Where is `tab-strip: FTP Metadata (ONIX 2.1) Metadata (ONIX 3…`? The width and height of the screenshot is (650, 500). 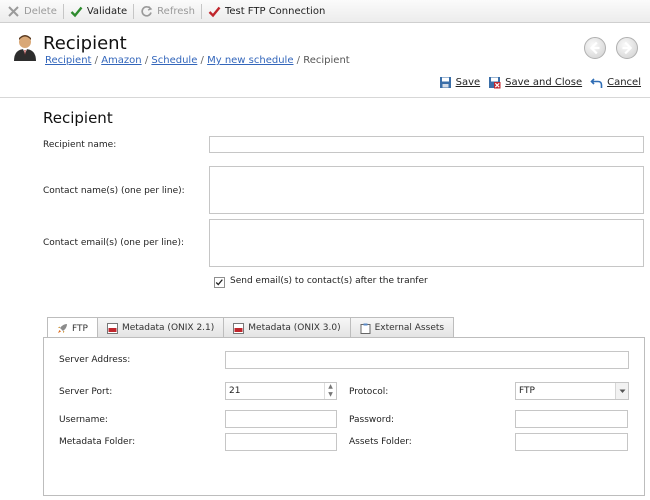 tab-strip: FTP Metadata (ONIX 2.1) Metadata (ONIX 3… is located at coordinates (251, 328).